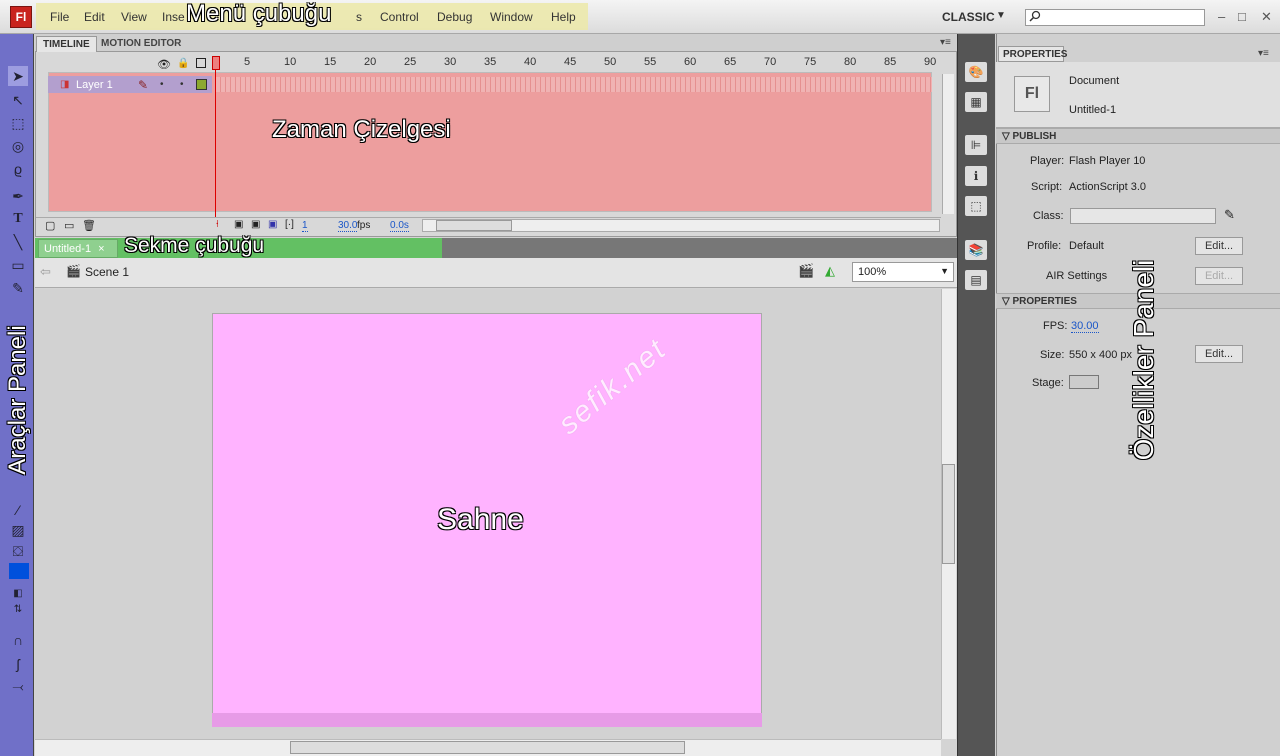 The image size is (1280, 756). What do you see at coordinates (18, 530) in the screenshot?
I see `stroke-color-icon: ▨` at bounding box center [18, 530].